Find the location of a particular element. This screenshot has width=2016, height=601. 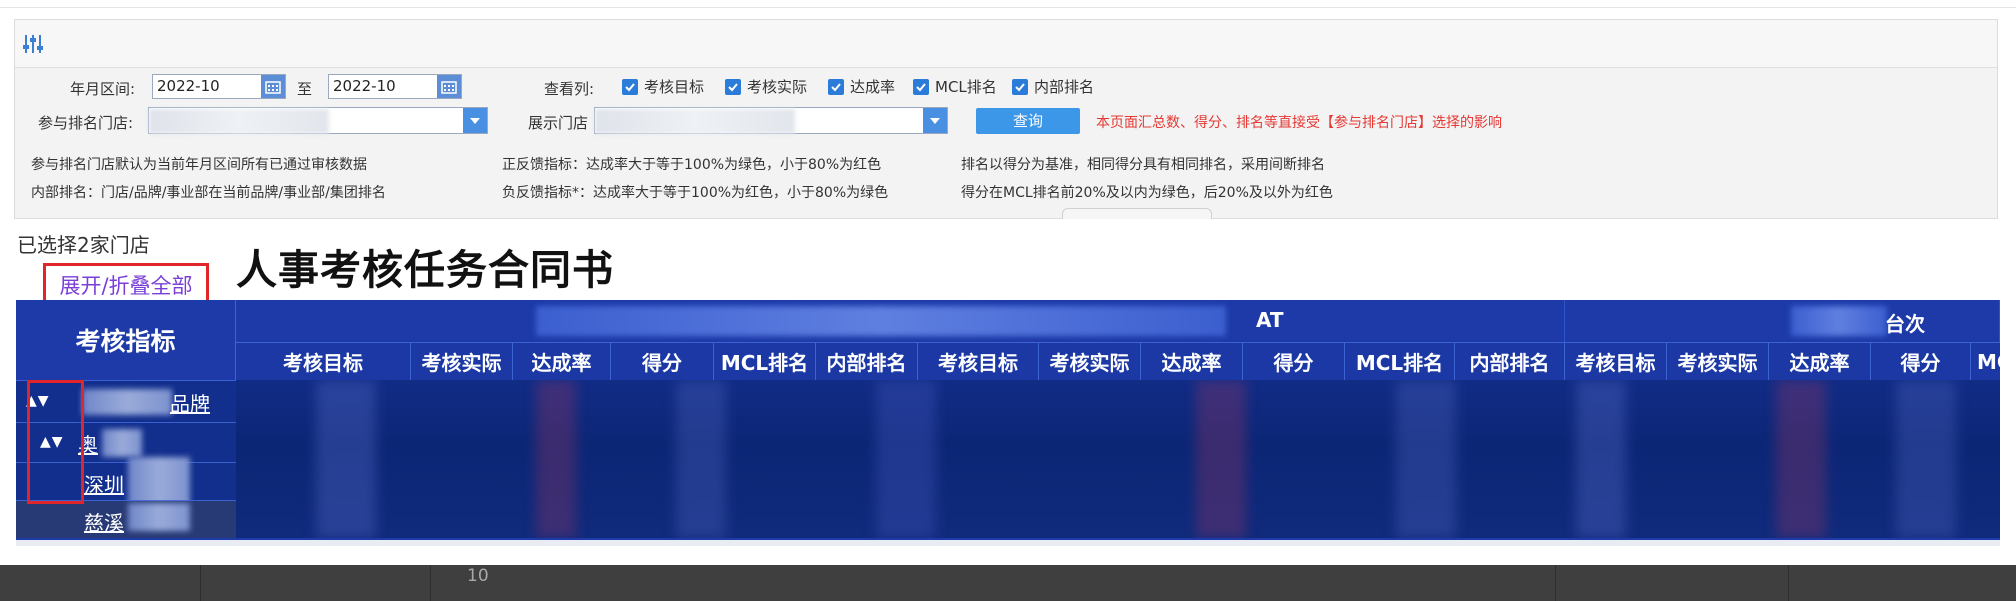

note-negative-feedback: 负反馈指标*：达成率大于等于100%为红色，小于80%为绿色 is located at coordinates (695, 193).